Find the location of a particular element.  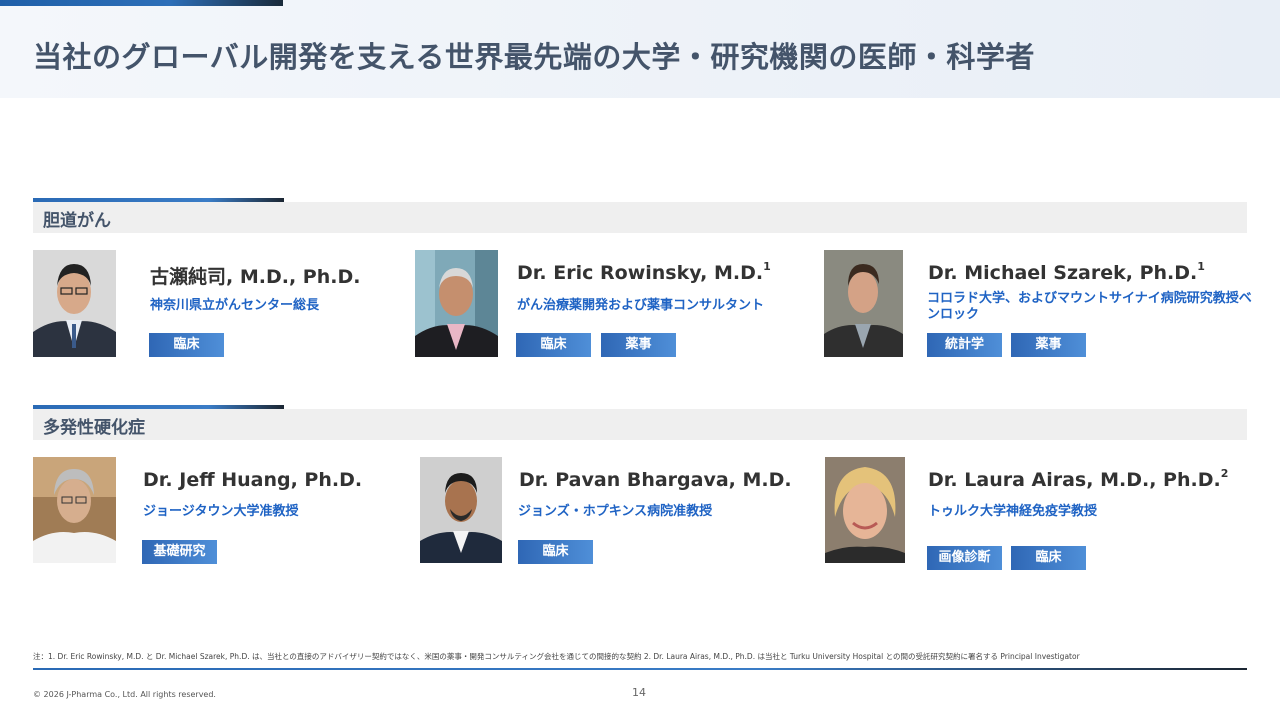

page-number: 14 is located at coordinates (639, 692).